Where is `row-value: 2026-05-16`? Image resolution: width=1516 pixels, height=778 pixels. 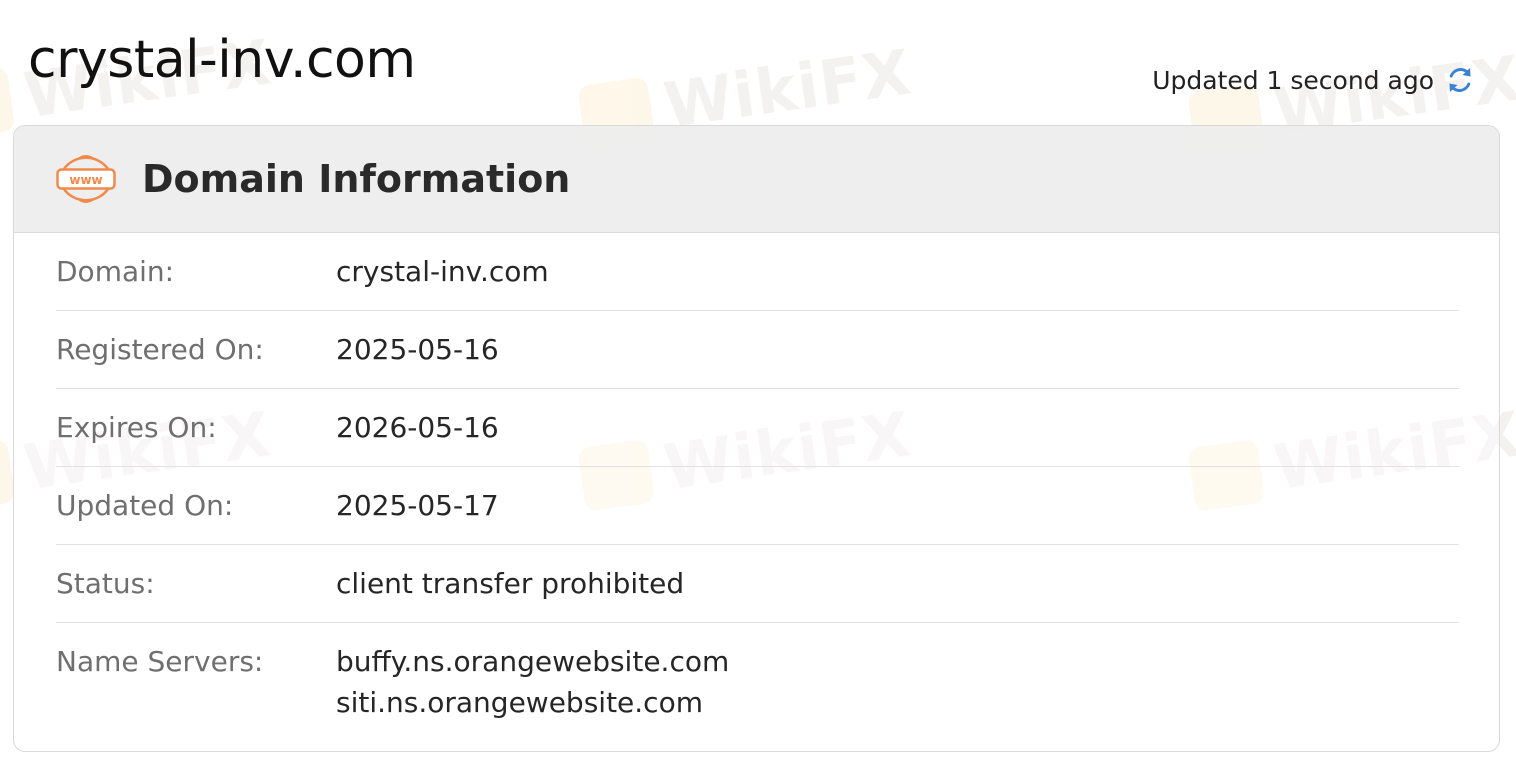
row-value: 2026-05-16 is located at coordinates (417, 427).